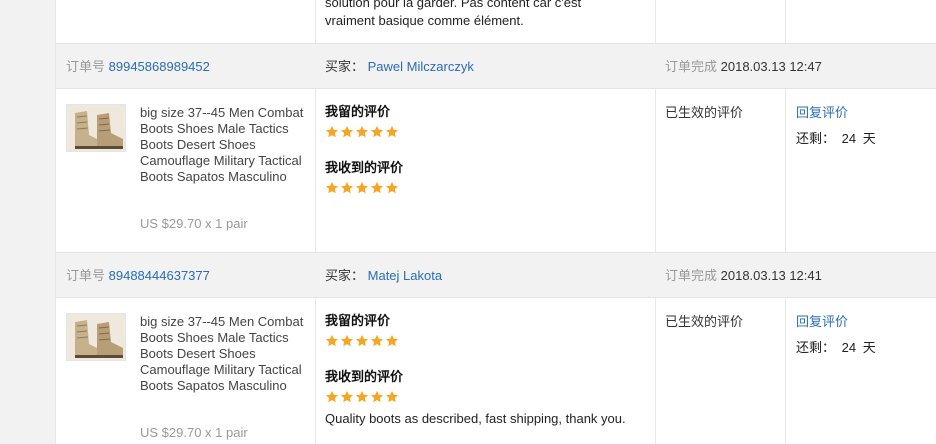  What do you see at coordinates (159, 66) in the screenshot?
I see `order-number-link: 89945868989452` at bounding box center [159, 66].